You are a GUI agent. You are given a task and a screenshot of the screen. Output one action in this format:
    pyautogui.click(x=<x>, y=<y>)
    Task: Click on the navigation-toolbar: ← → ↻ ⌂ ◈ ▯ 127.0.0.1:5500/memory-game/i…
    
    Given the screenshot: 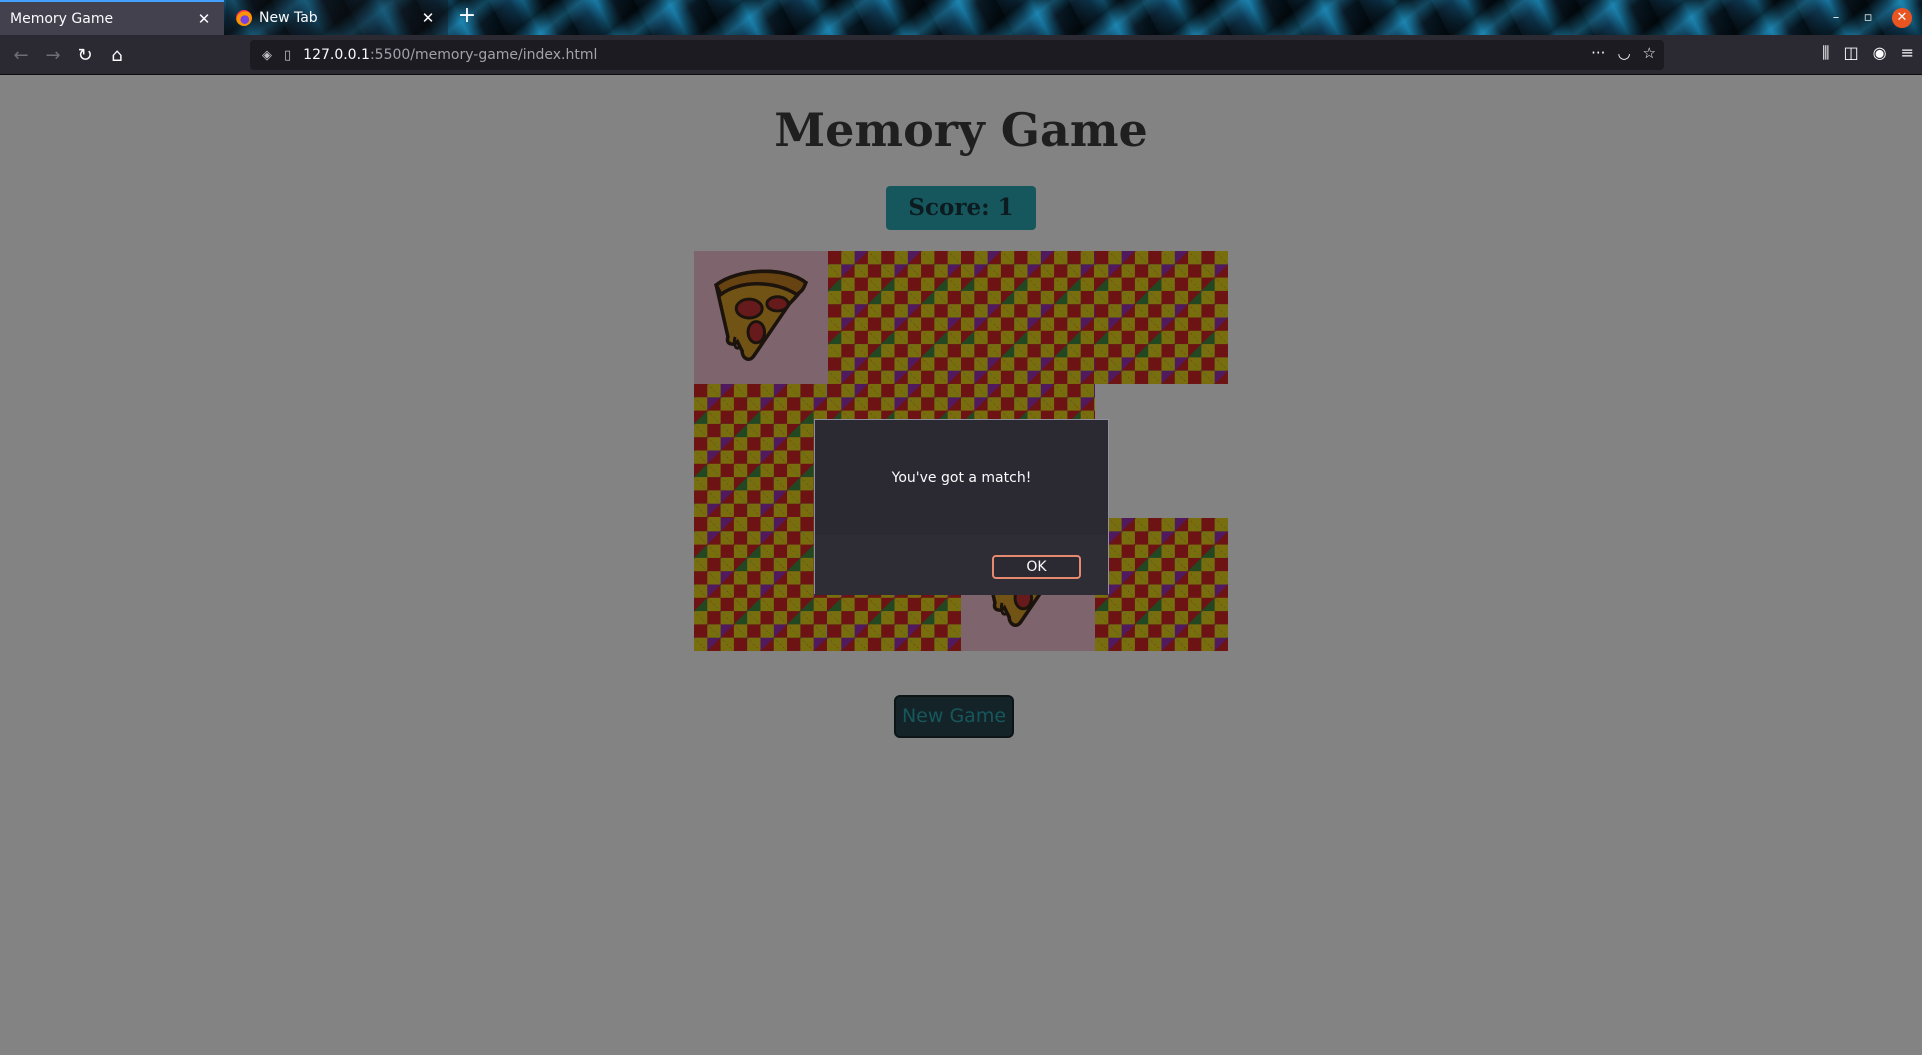 What is the action you would take?
    pyautogui.click(x=961, y=55)
    